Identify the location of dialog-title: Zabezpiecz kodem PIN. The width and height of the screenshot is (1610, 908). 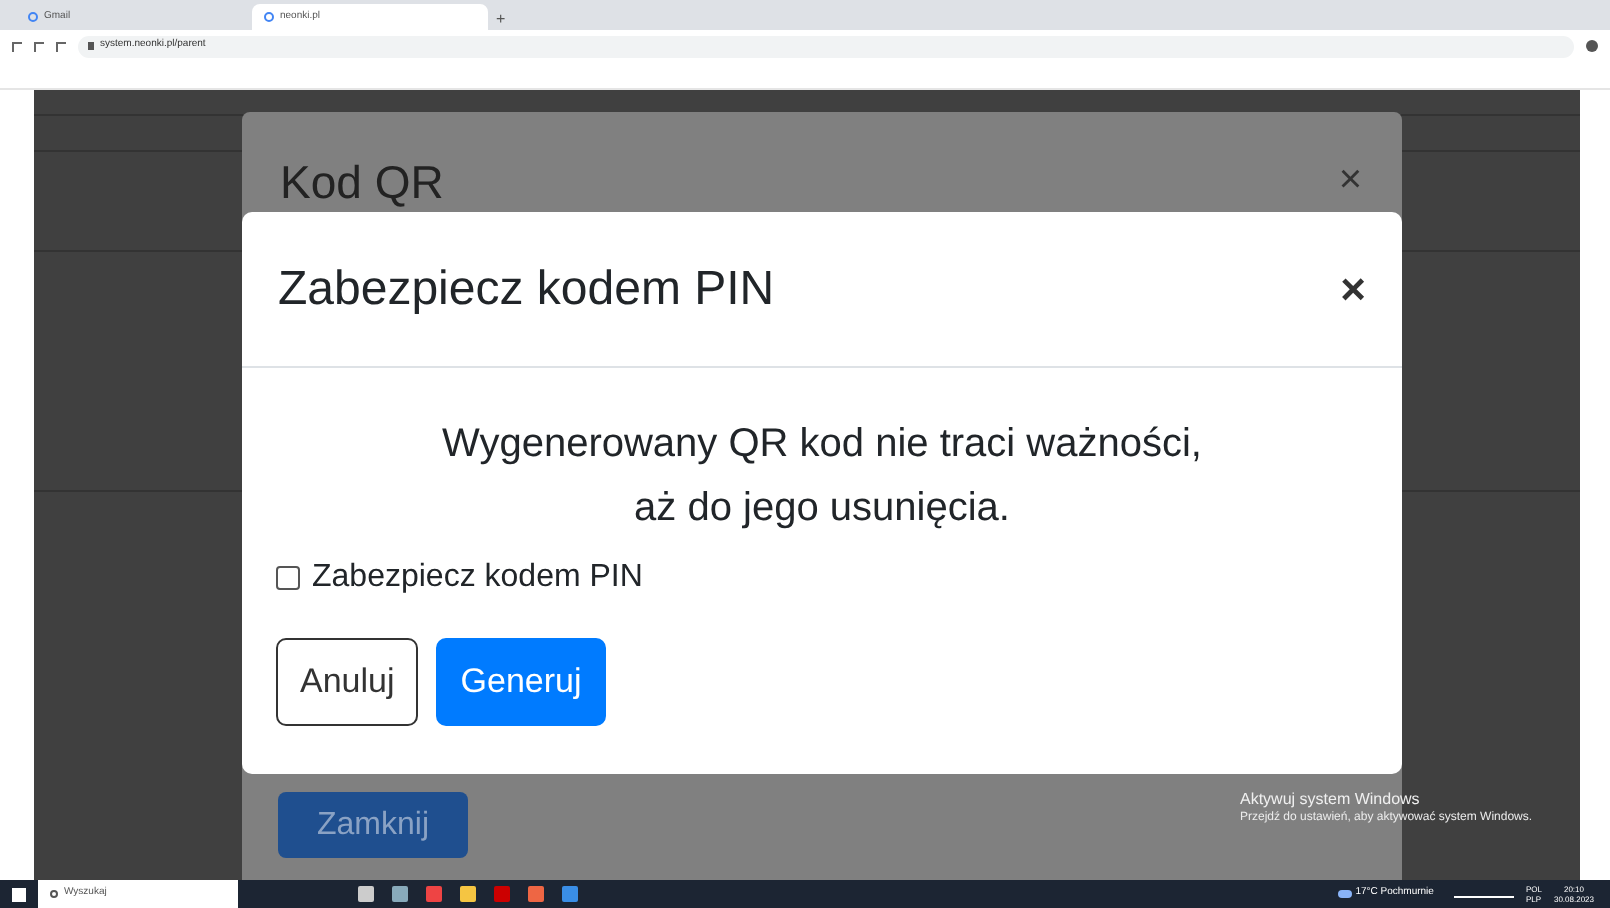
(526, 289).